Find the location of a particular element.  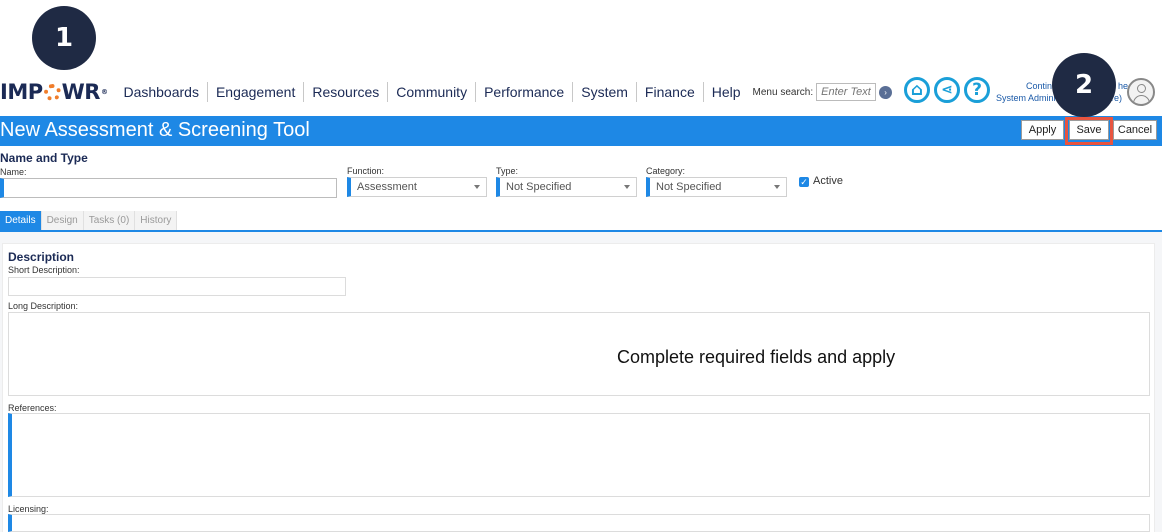

name-type-heading: Name and Type is located at coordinates (44, 158).